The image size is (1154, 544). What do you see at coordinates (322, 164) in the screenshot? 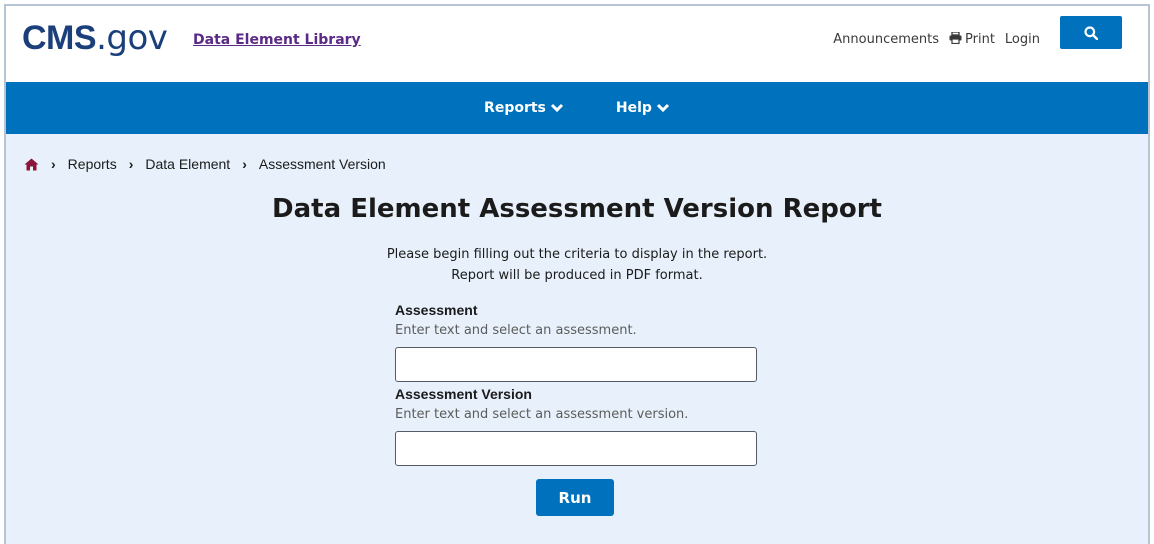
I see `breadcrumb-assessment-version: Assessment Version` at bounding box center [322, 164].